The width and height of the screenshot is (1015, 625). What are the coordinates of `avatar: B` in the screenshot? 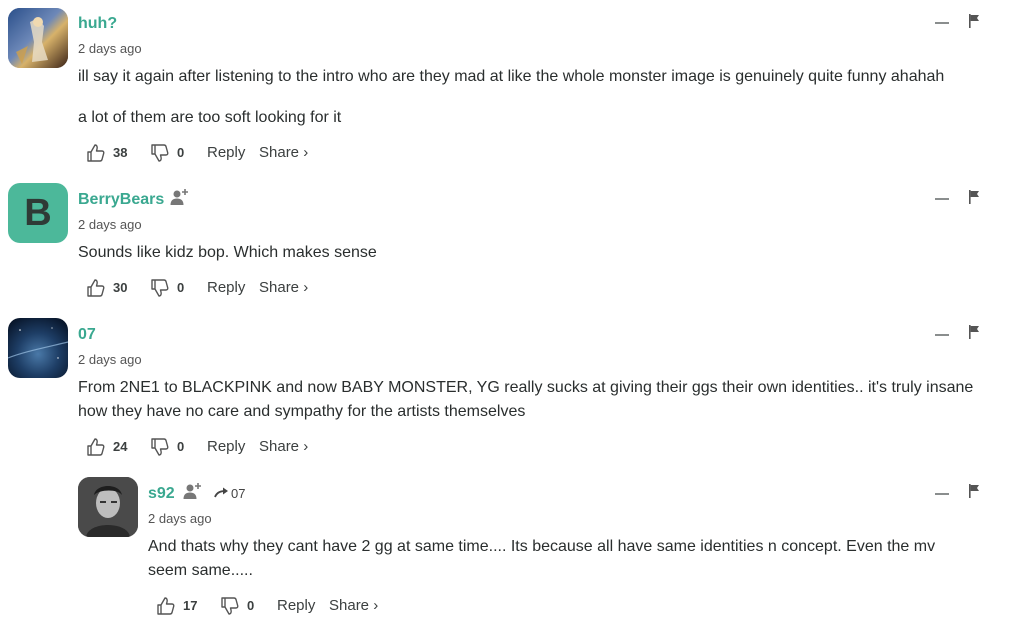 It's located at (38, 213).